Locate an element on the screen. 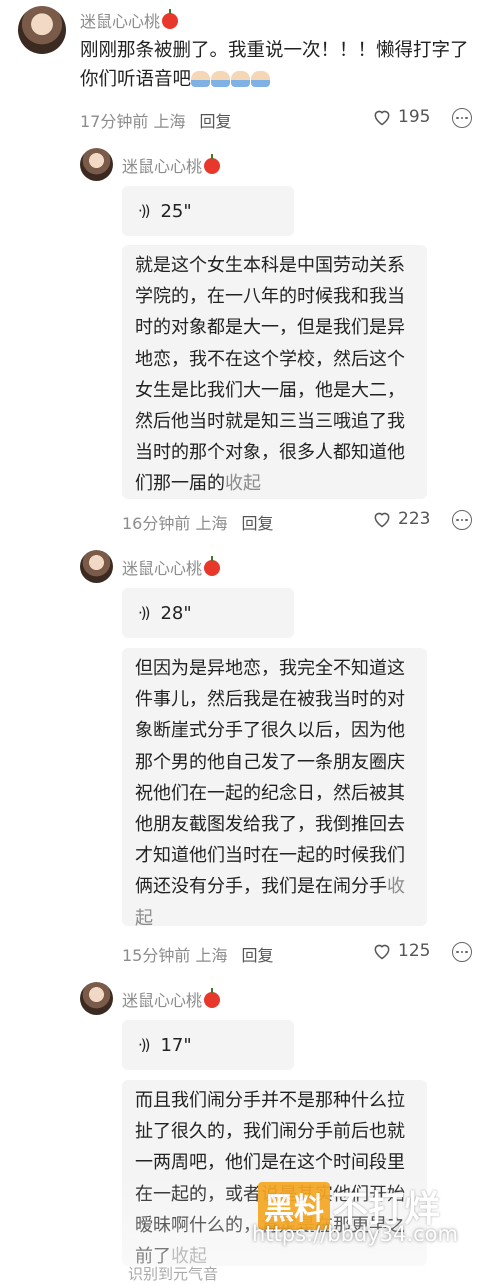 The image size is (493, 1284). comment-username: 迷鼠心心桃 is located at coordinates (129, 20).